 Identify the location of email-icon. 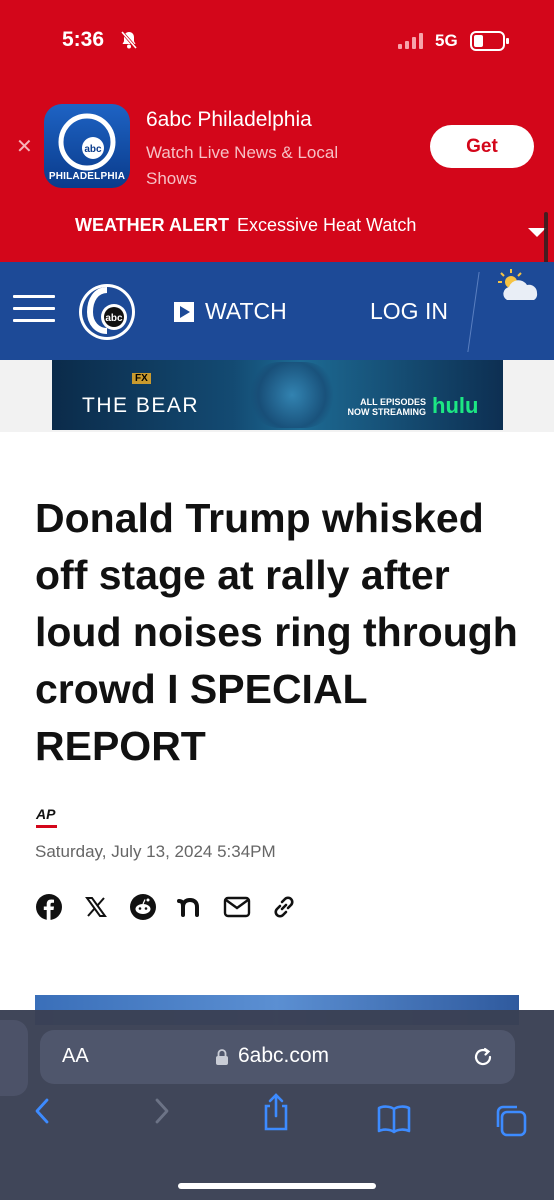
(237, 907).